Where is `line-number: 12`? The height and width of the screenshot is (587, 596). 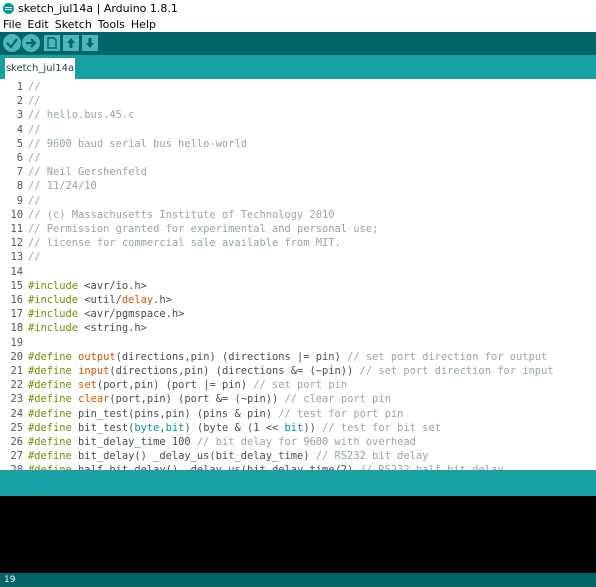
line-number: 12 is located at coordinates (16, 243).